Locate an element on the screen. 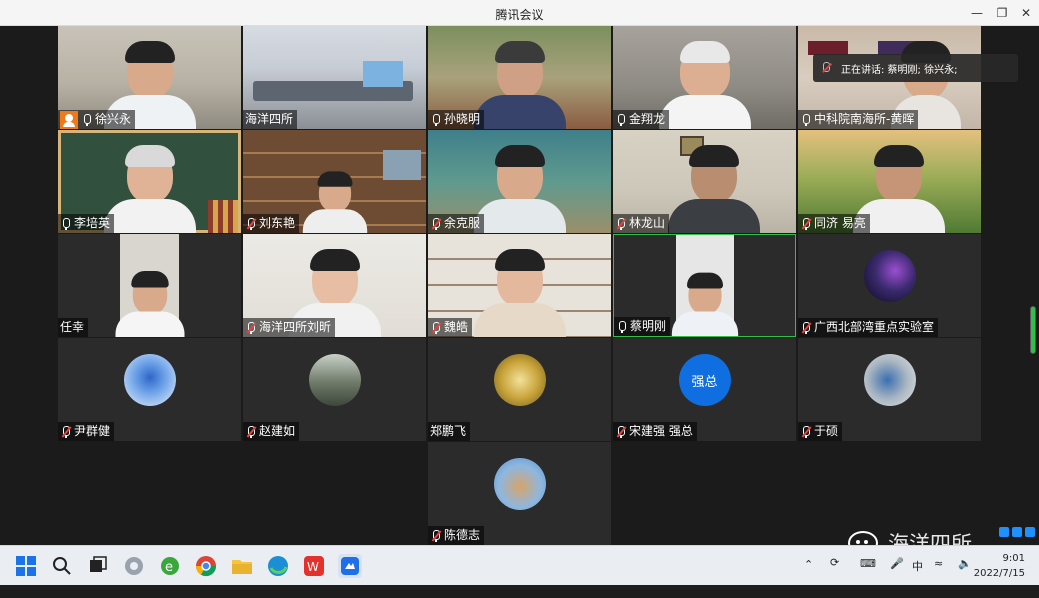 The image size is (1039, 598). video-tile: 孙晓明 is located at coordinates (519, 77).